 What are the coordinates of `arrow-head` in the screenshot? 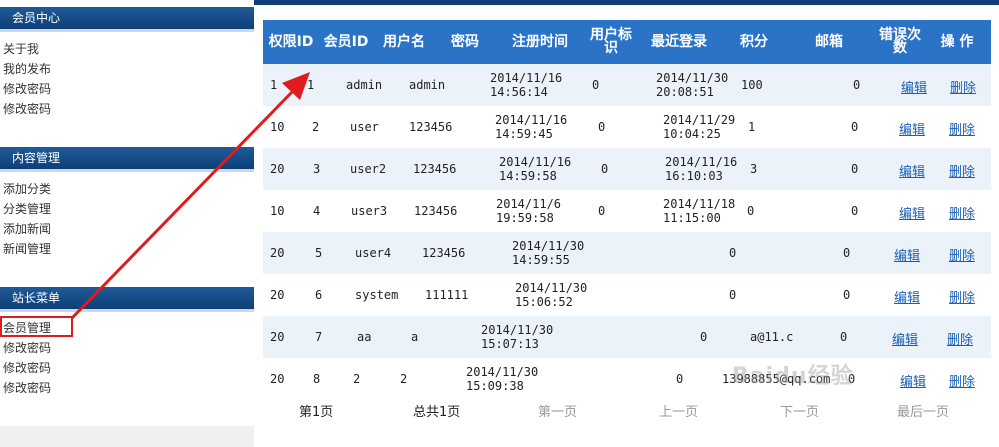 It's located at (296, 86).